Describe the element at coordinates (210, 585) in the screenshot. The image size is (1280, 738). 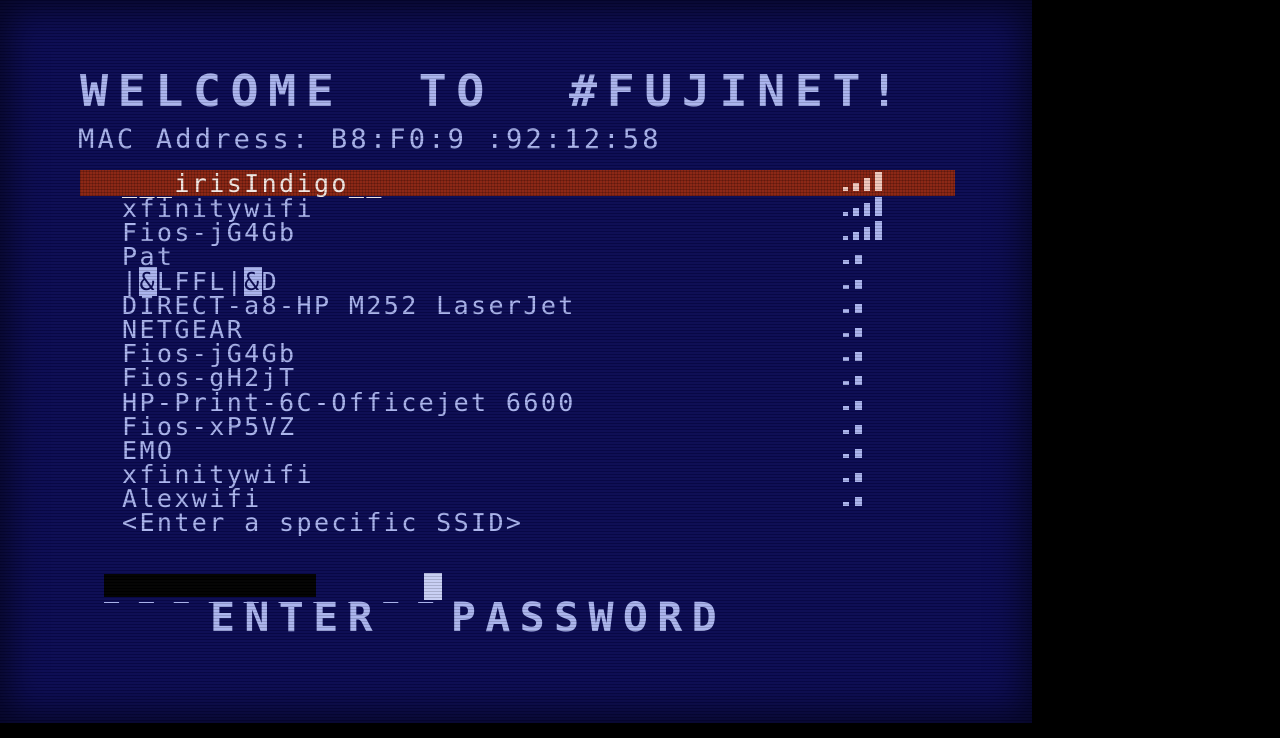
I see `password-redaction-bar` at that location.